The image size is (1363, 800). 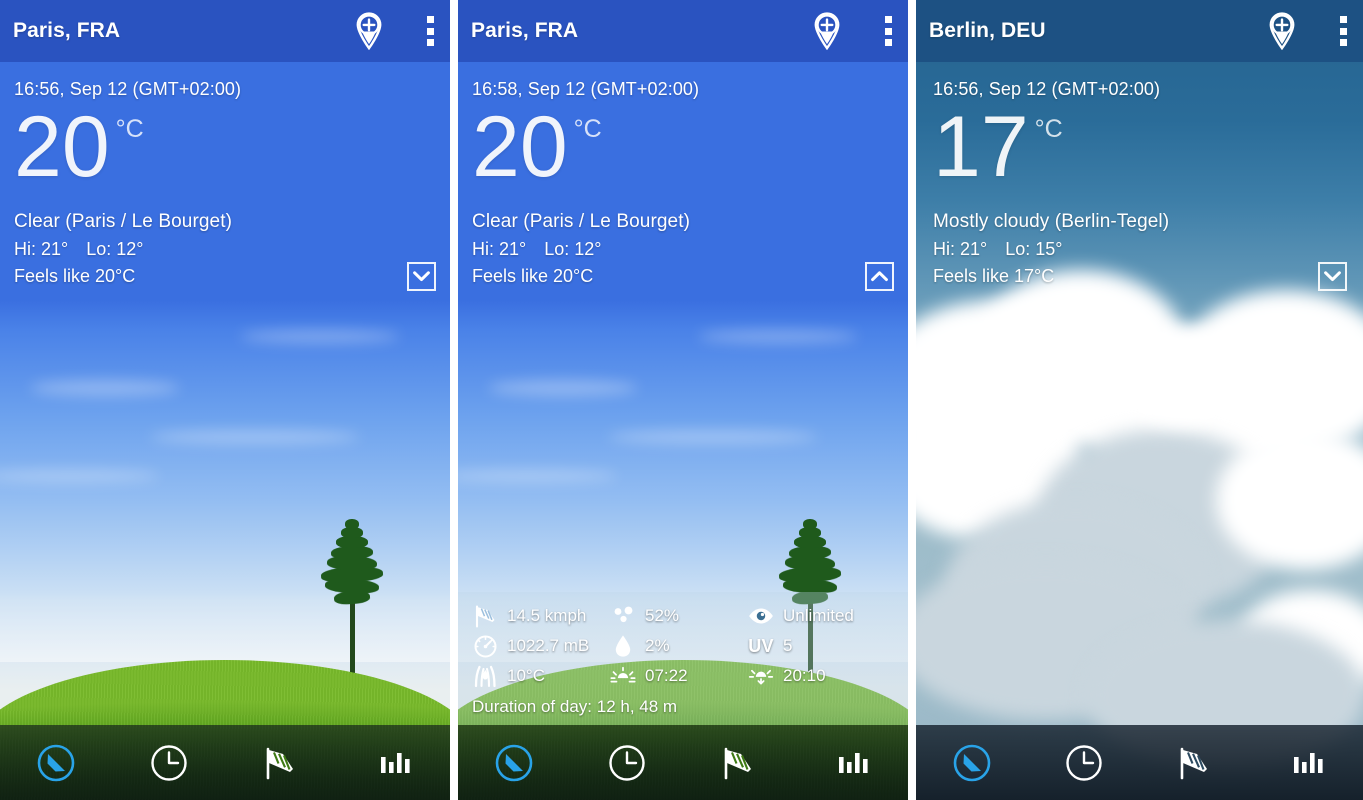 I want to click on detail-dew-point: 10°C, so click(x=541, y=676).